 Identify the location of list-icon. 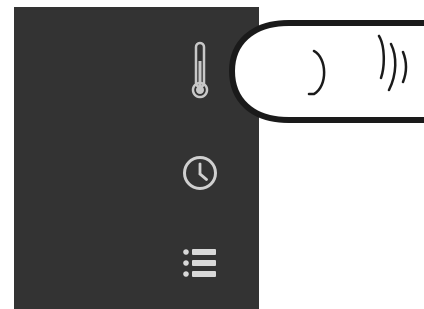
(200, 263).